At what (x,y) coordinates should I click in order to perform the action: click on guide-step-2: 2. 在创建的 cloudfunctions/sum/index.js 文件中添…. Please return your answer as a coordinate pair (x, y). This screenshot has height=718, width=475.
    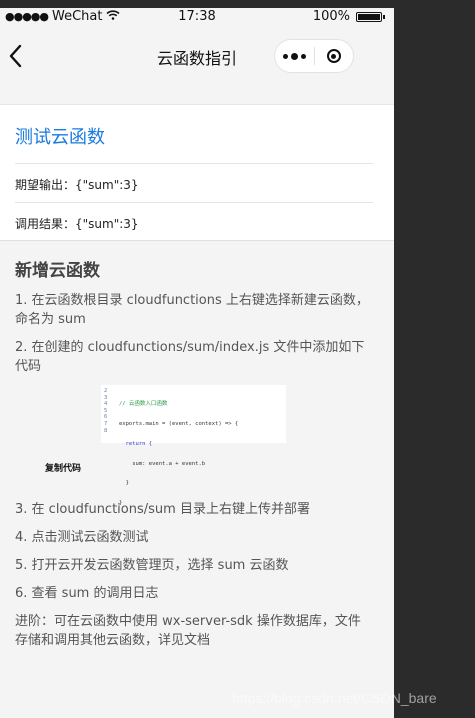
    Looking at the image, I should click on (190, 357).